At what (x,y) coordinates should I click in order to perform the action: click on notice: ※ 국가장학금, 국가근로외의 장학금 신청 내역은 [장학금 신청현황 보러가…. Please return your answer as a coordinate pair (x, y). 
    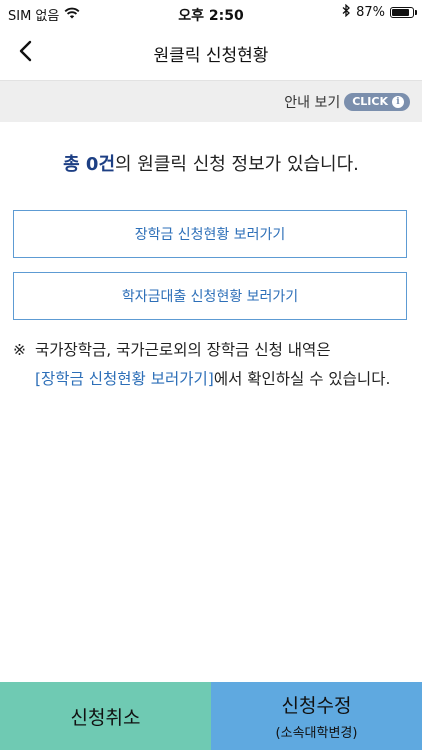
    Looking at the image, I should click on (203, 365).